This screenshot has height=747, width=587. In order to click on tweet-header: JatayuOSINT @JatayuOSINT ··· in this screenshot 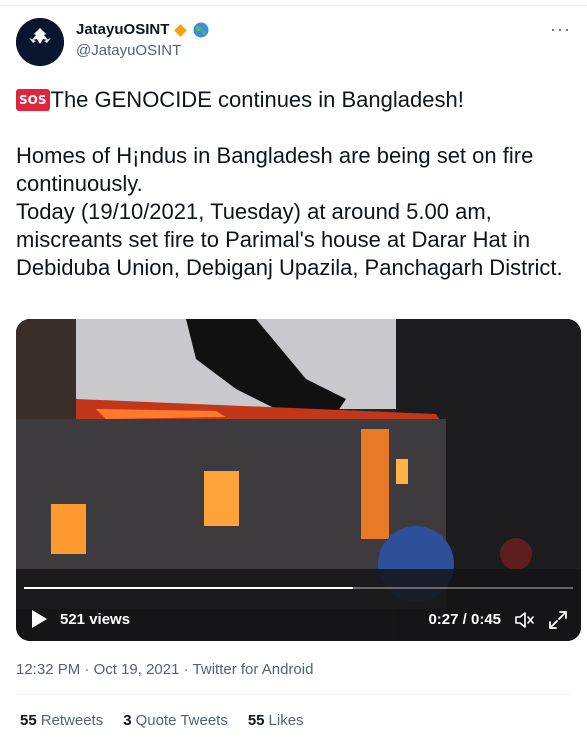, I will do `click(293, 43)`.